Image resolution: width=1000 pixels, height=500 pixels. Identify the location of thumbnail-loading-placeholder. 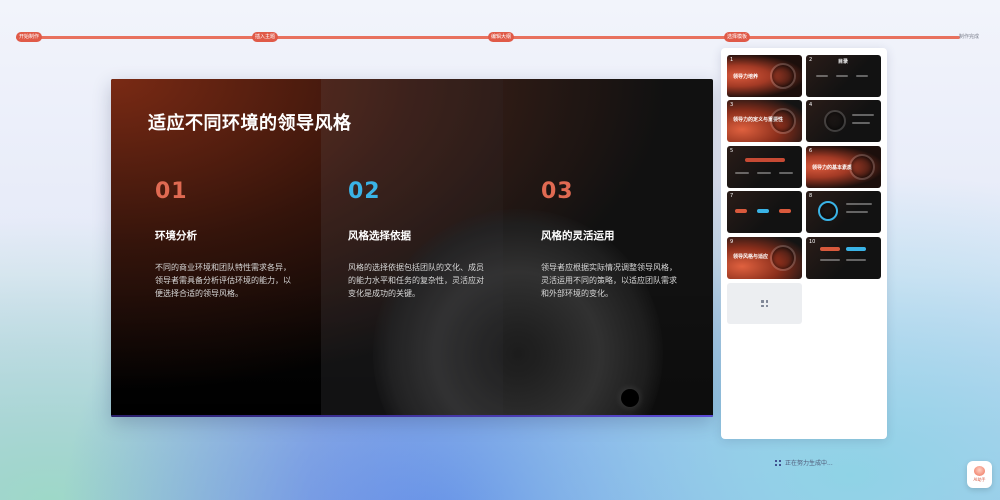
(764, 303).